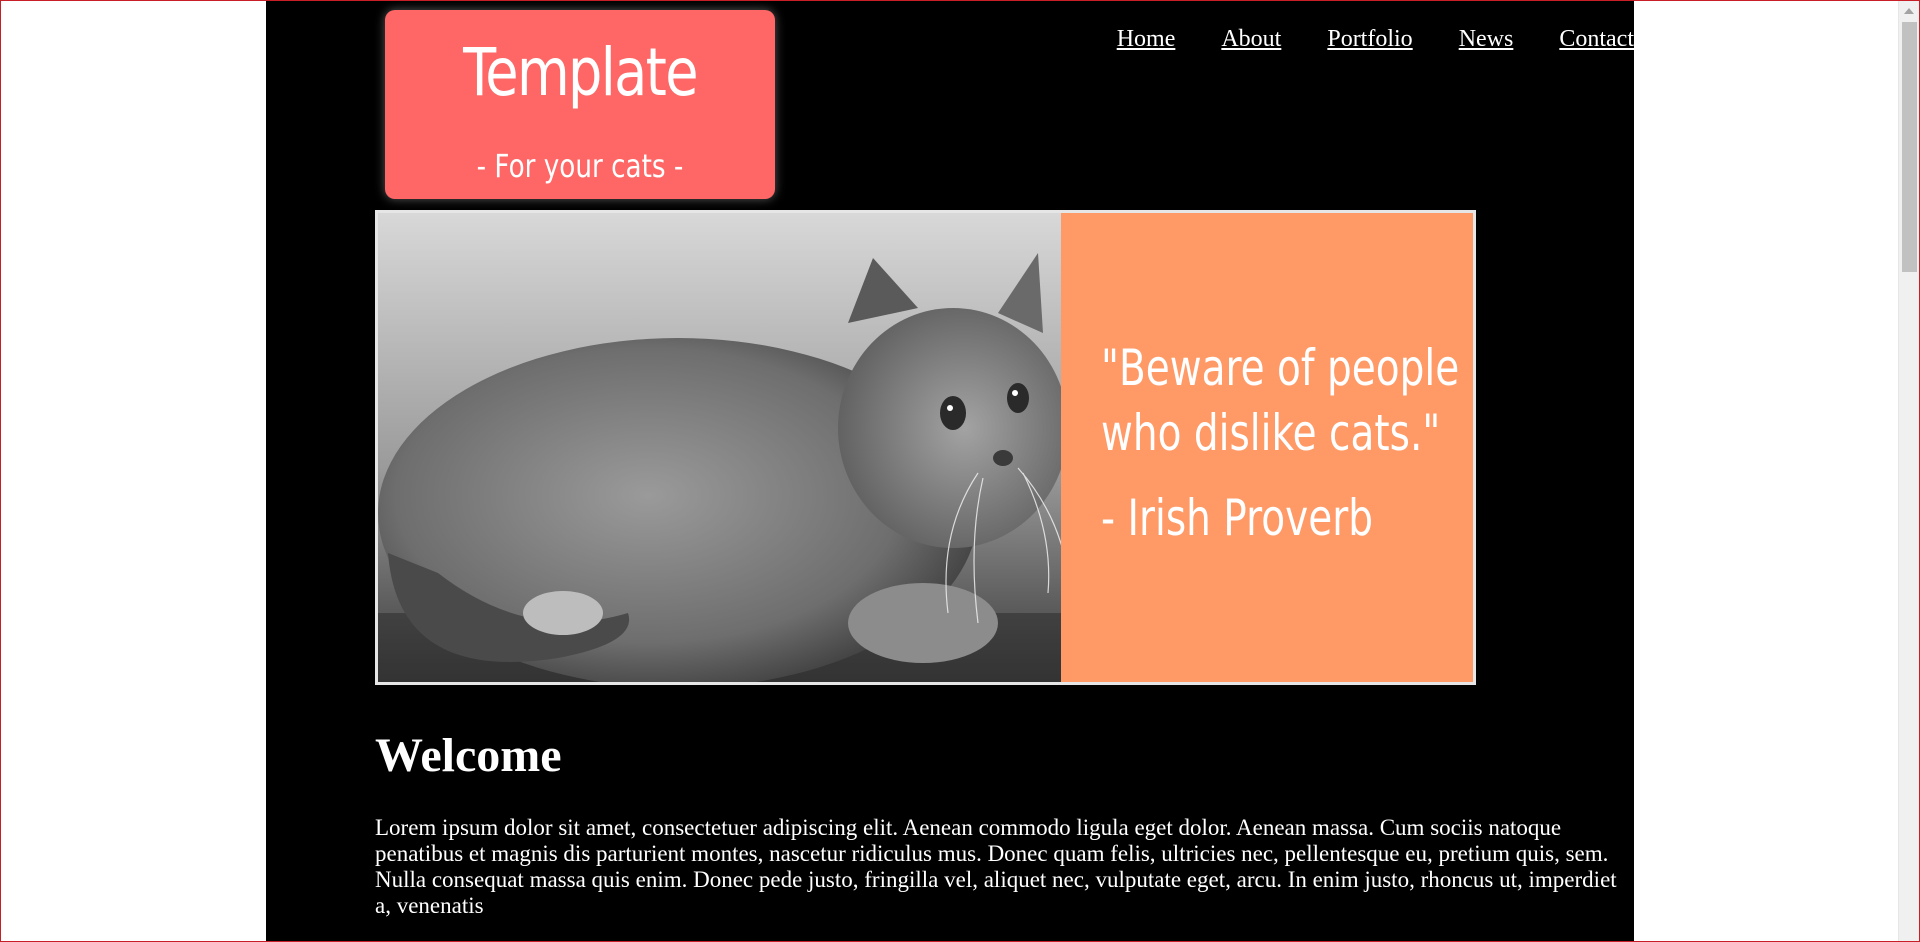 The image size is (1920, 942). Describe the element at coordinates (1369, 39) in the screenshot. I see `nav-link-portfolio: Portfolio` at that location.